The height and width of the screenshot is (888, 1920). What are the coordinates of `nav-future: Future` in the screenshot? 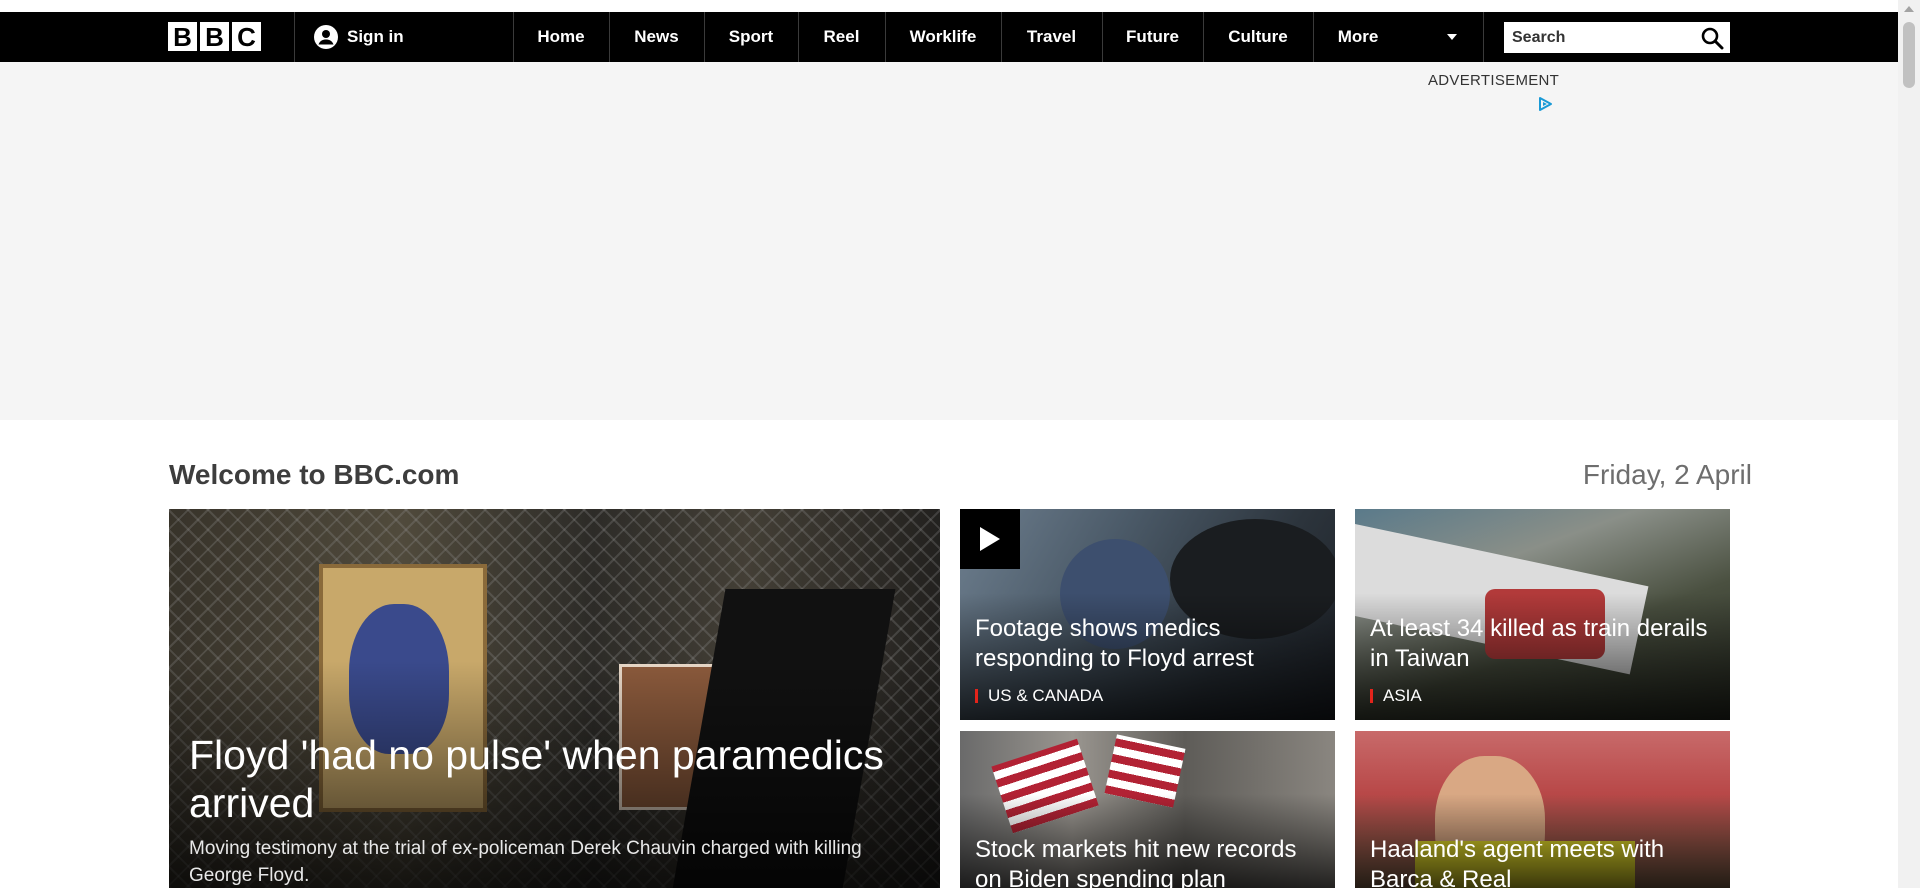 It's located at (1152, 37).